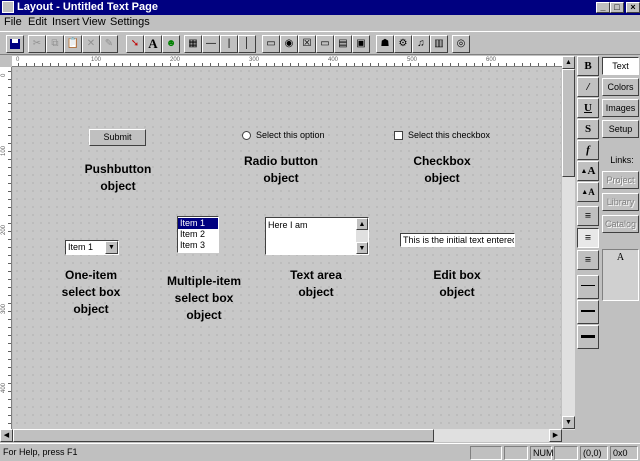  Describe the element at coordinates (461, 44) in the screenshot. I see `preview-tool-icon: ◎` at that location.